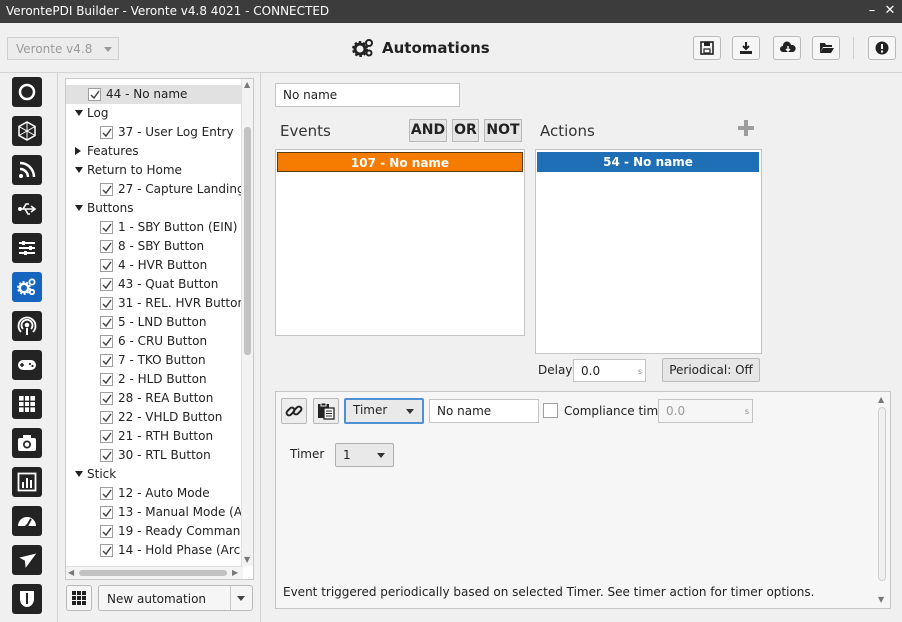 The image size is (902, 622). I want to click on tree-node-22: 22 - VHLD Button, so click(153, 417).